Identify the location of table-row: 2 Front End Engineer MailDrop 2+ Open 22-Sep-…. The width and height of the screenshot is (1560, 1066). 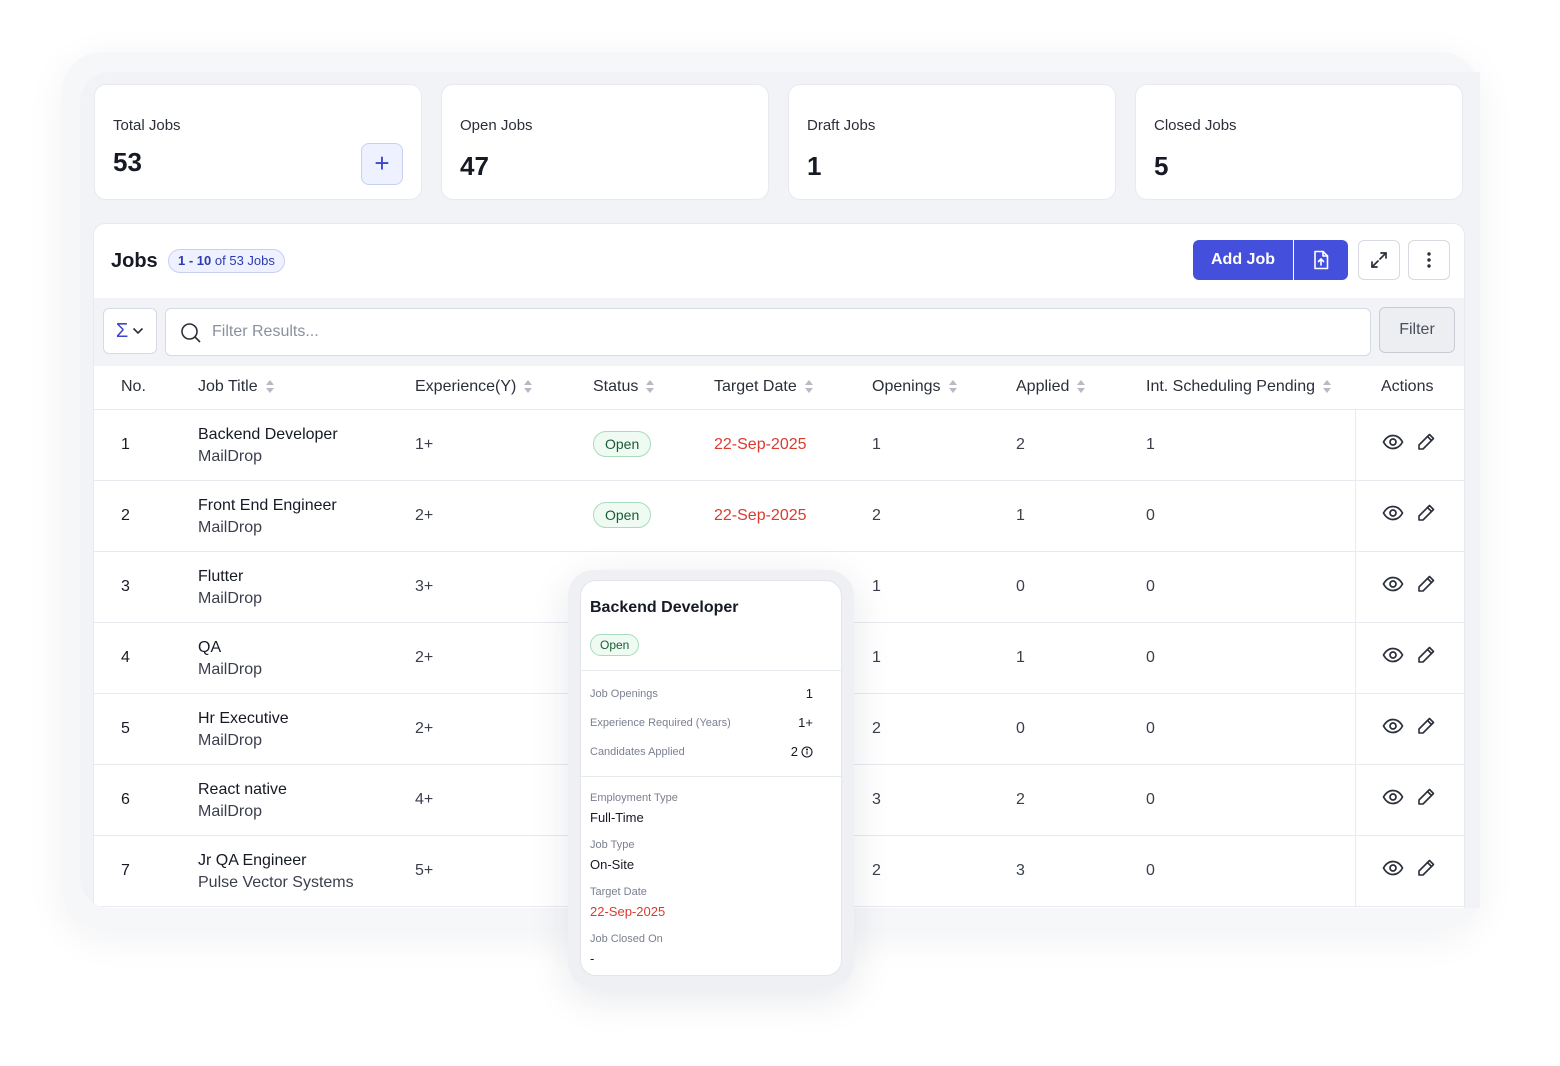
(779, 516).